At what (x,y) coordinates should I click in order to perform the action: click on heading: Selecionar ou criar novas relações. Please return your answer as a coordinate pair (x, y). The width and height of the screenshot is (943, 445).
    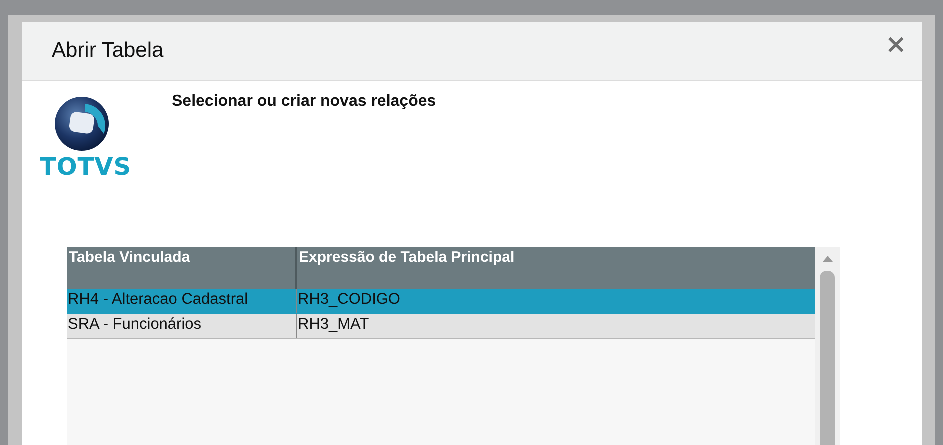
    Looking at the image, I should click on (304, 102).